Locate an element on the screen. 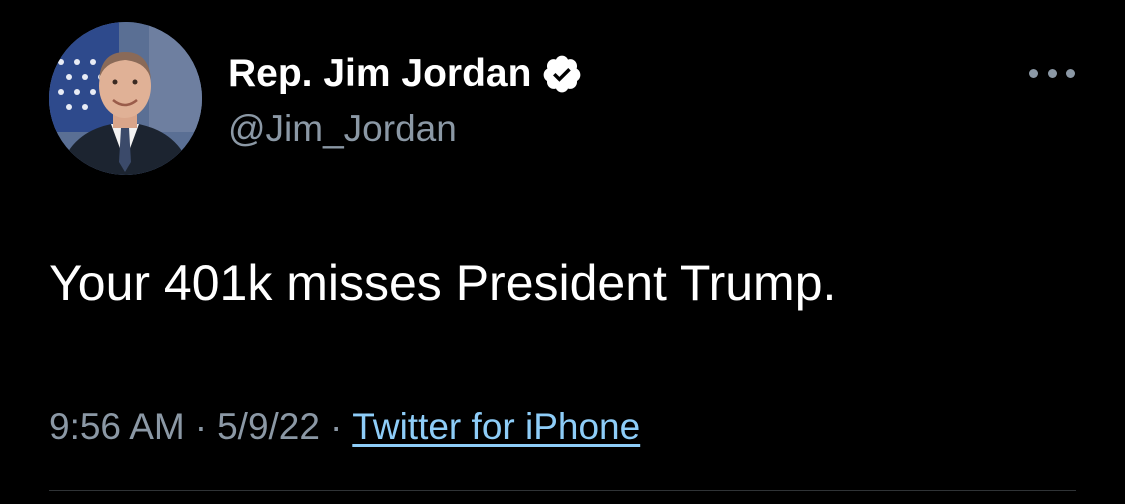  author-name-row: Rep. Jim Jordan is located at coordinates (405, 74).